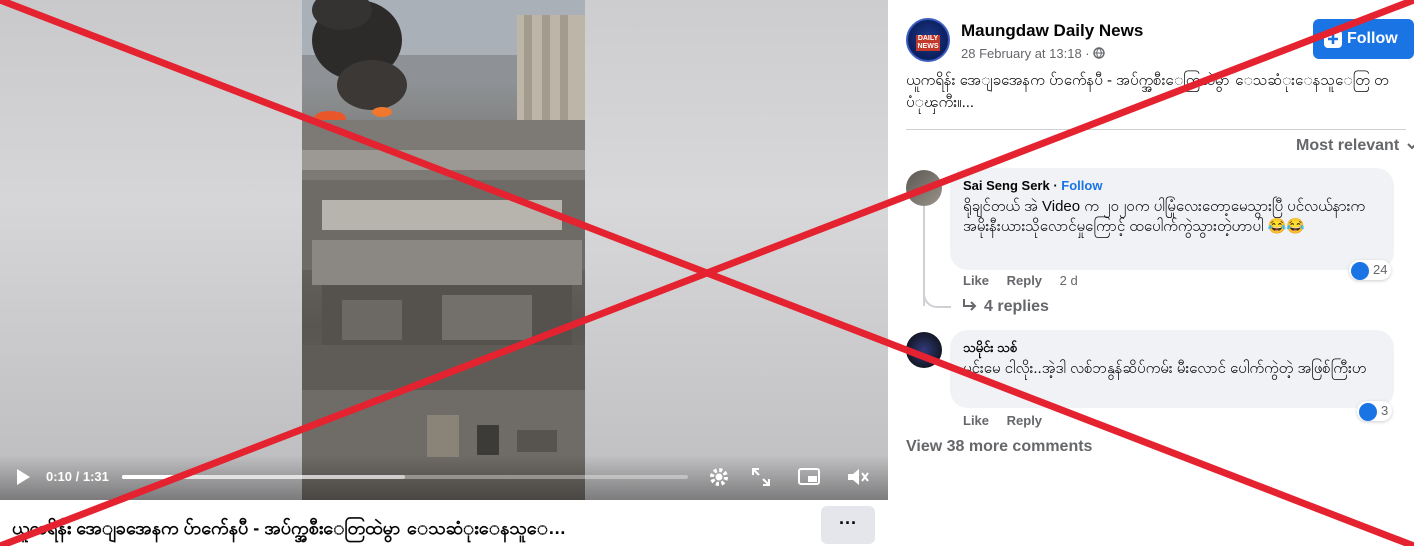  I want to click on play-icon, so click(23, 477).